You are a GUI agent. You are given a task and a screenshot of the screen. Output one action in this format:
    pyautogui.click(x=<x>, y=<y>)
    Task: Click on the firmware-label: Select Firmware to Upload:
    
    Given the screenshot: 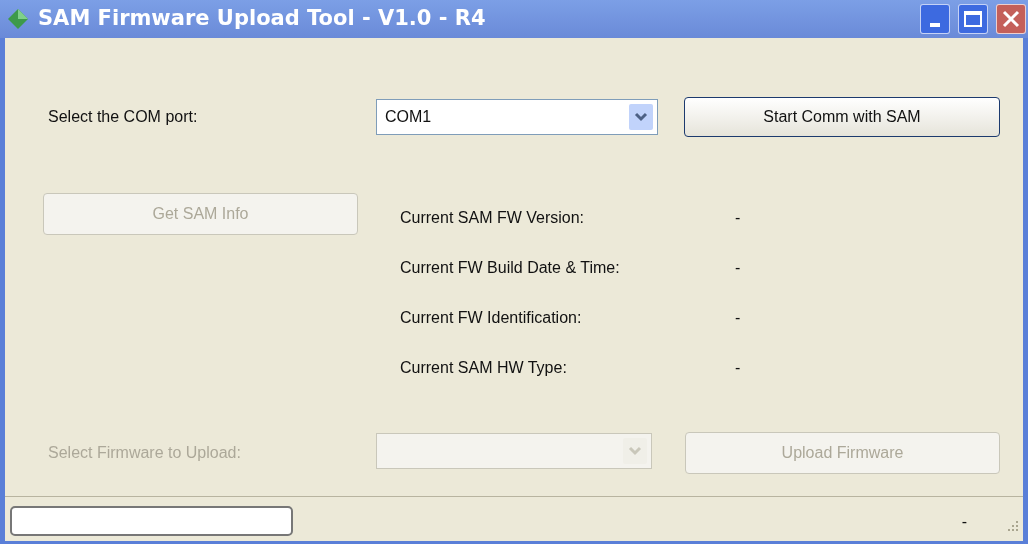 What is the action you would take?
    pyautogui.click(x=144, y=453)
    